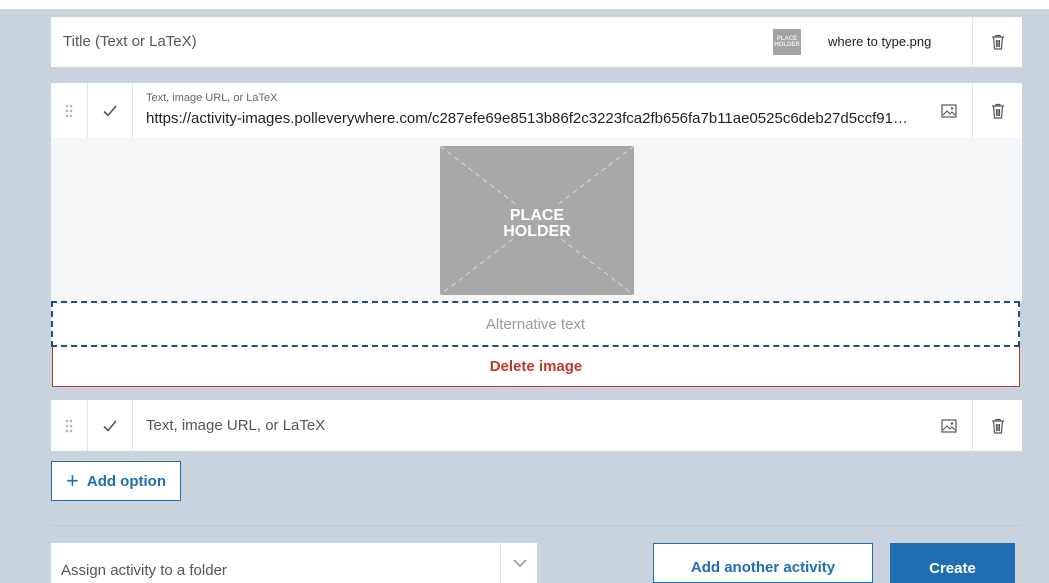  Describe the element at coordinates (537, 231) in the screenshot. I see `placeholder-text-line2: HOLDER` at that location.